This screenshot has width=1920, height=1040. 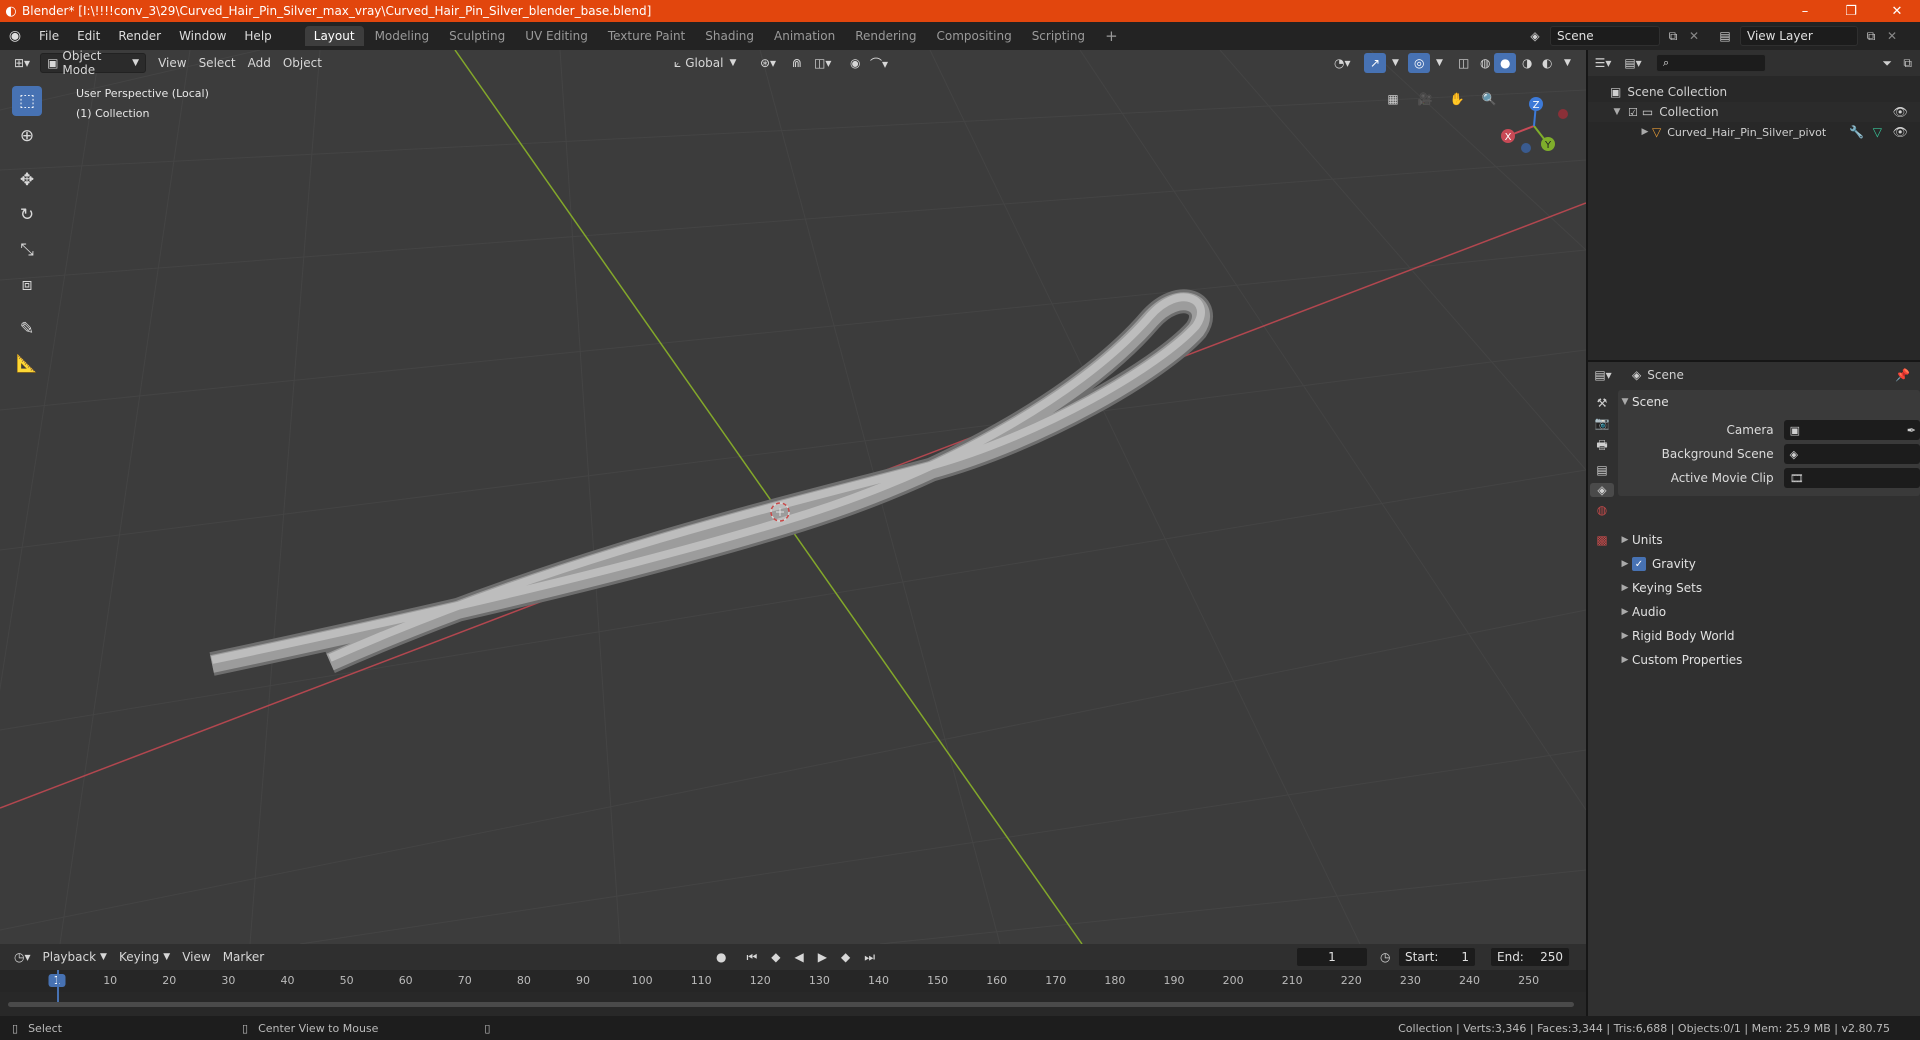 I want to click on scene-panel-header: ▼ Scene, so click(x=1769, y=402).